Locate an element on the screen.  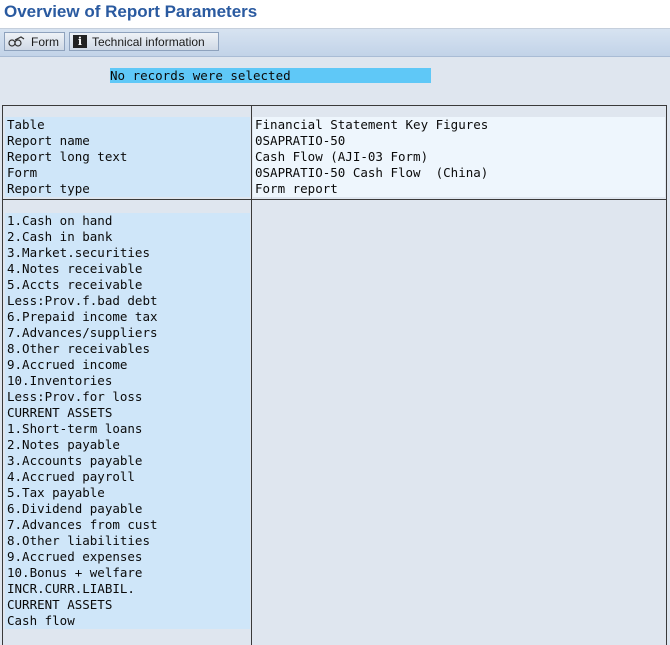
list-item: Less:Prov.f.bad debt is located at coordinates (127, 301).